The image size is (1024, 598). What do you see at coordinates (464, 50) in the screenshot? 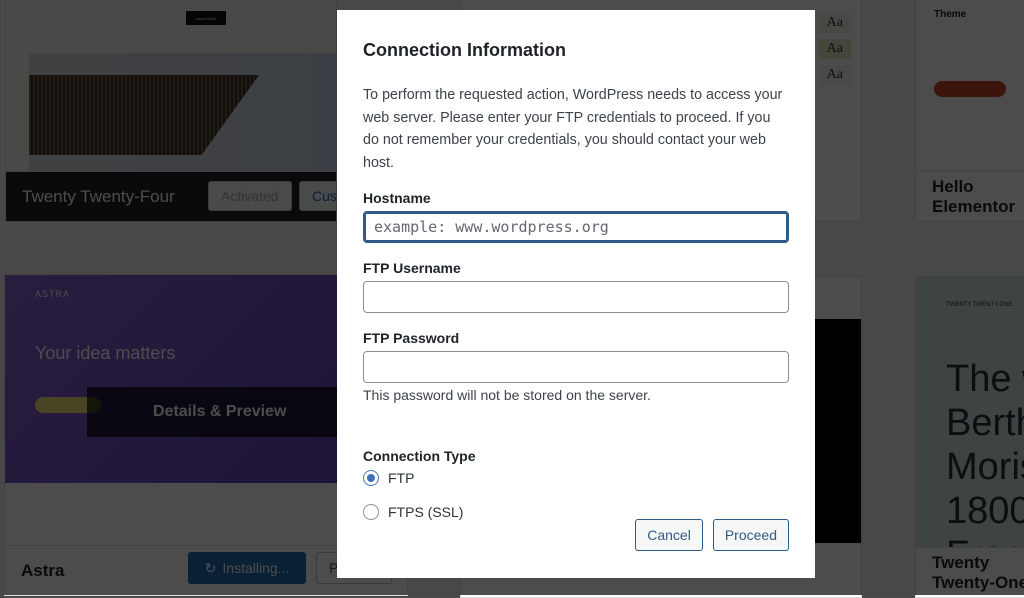
I see `dialog-title: Connection Information` at bounding box center [464, 50].